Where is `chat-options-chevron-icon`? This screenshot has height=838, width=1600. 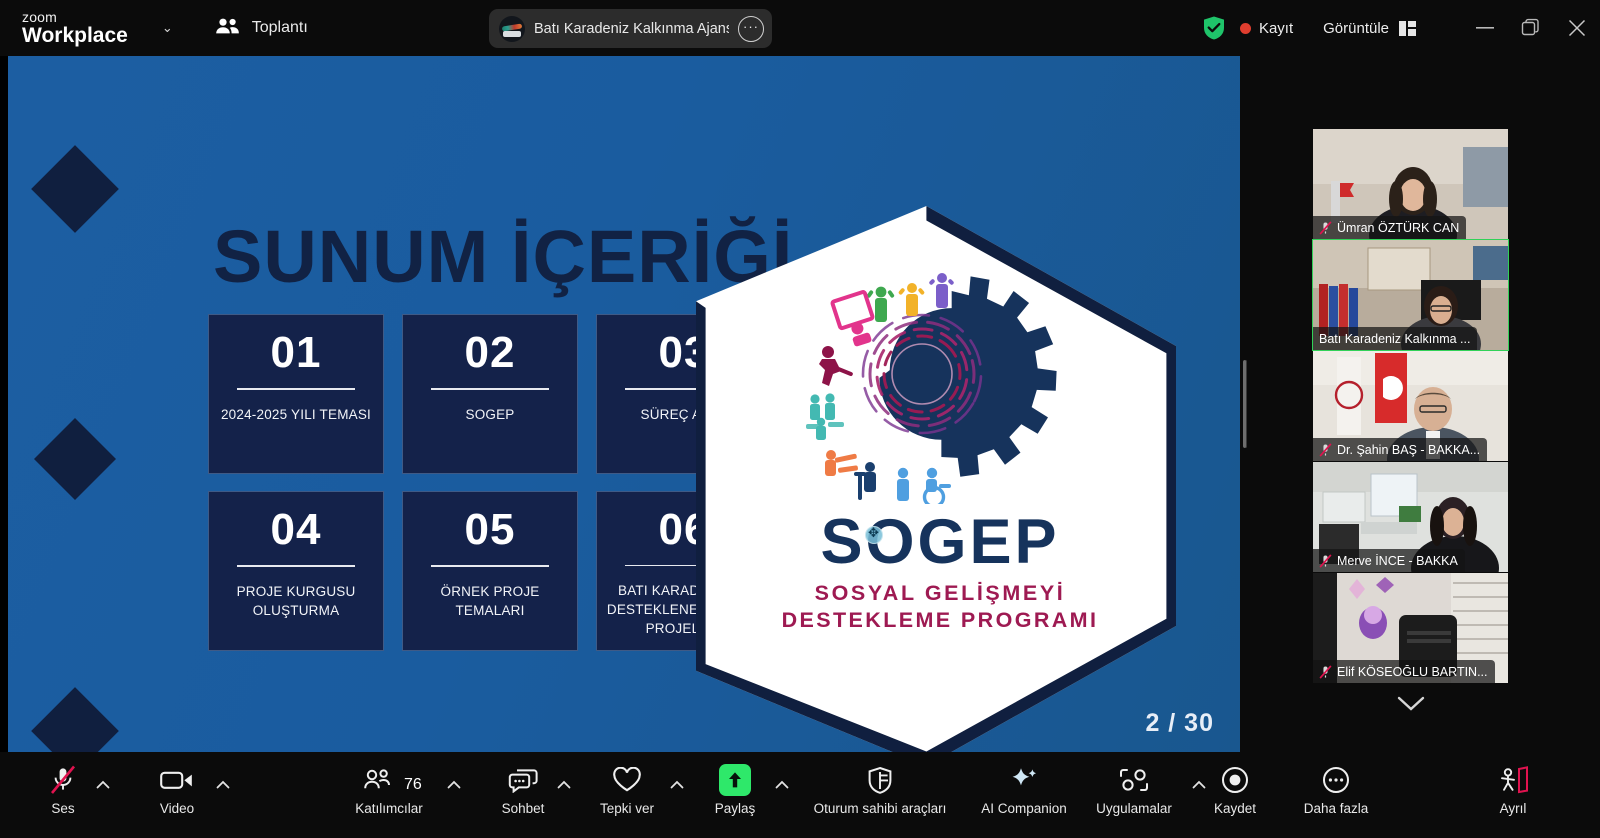
chat-options-chevron-icon is located at coordinates (564, 786).